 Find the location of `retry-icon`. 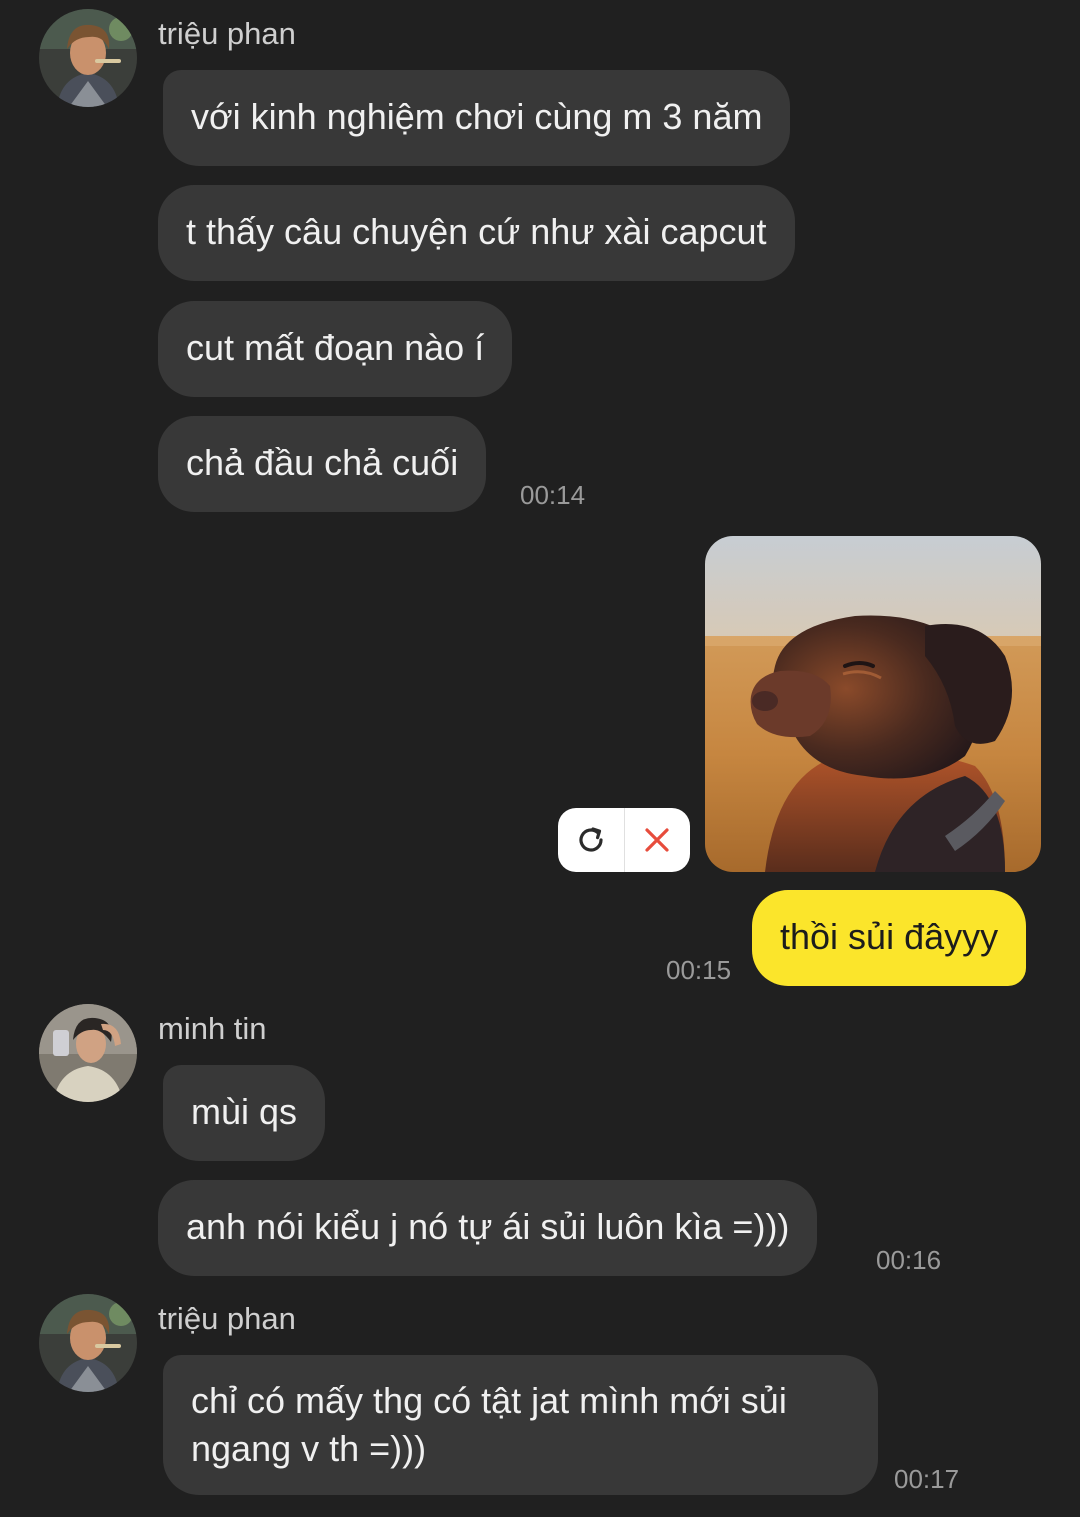

retry-icon is located at coordinates (591, 839).